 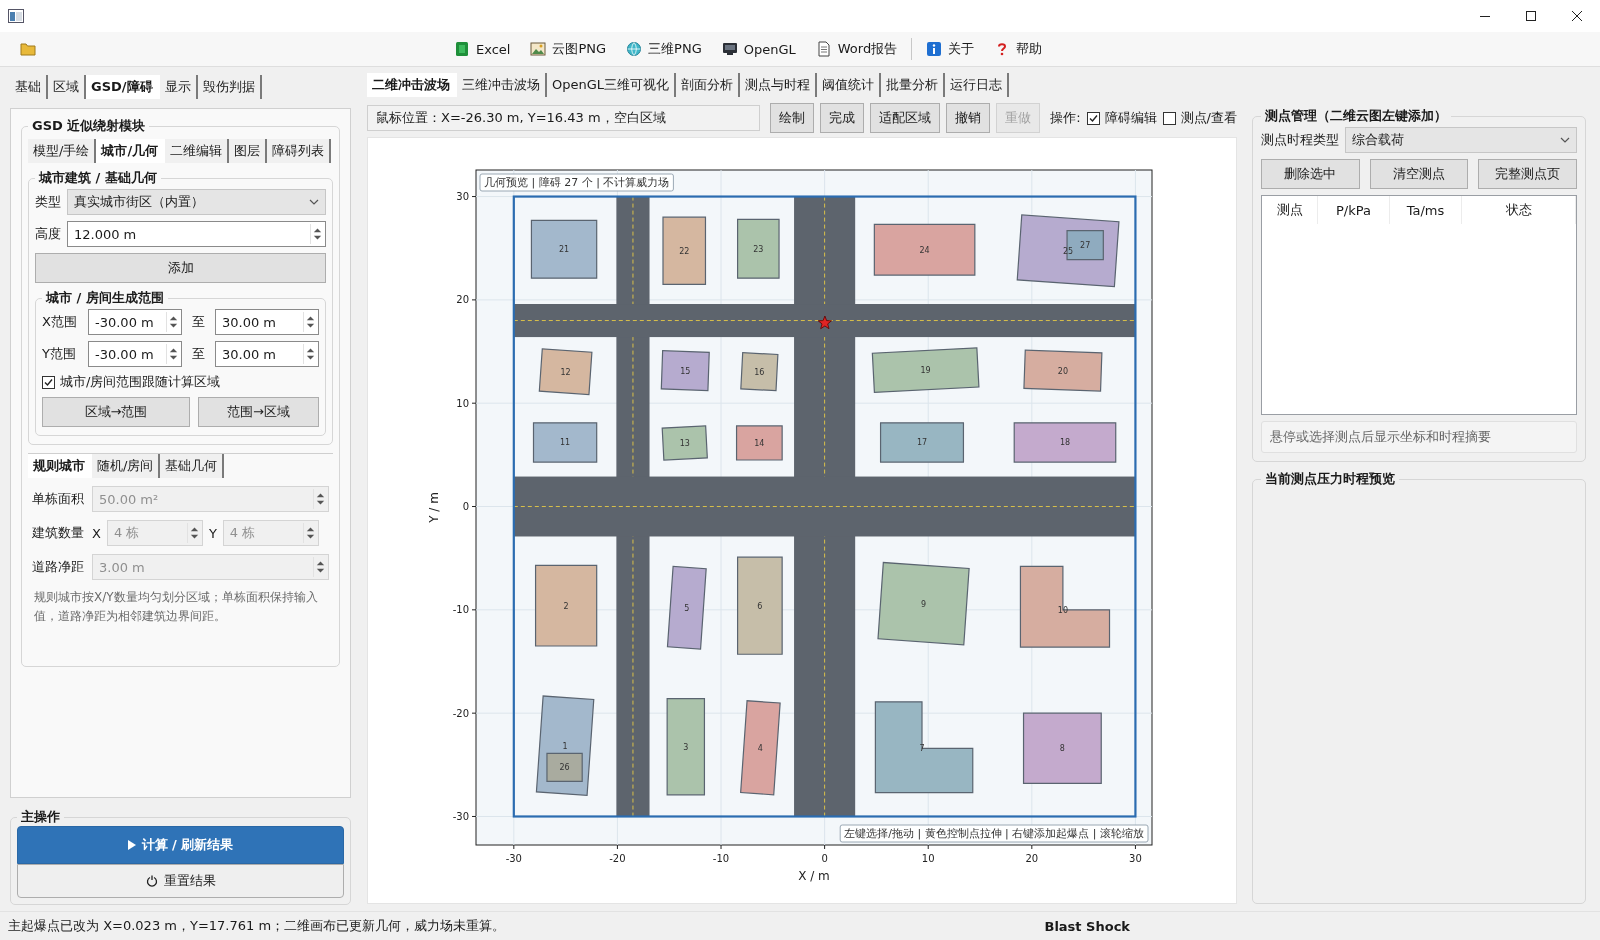 What do you see at coordinates (196, 202) in the screenshot?
I see `type-dropdown: 真实城市街区（内置）` at bounding box center [196, 202].